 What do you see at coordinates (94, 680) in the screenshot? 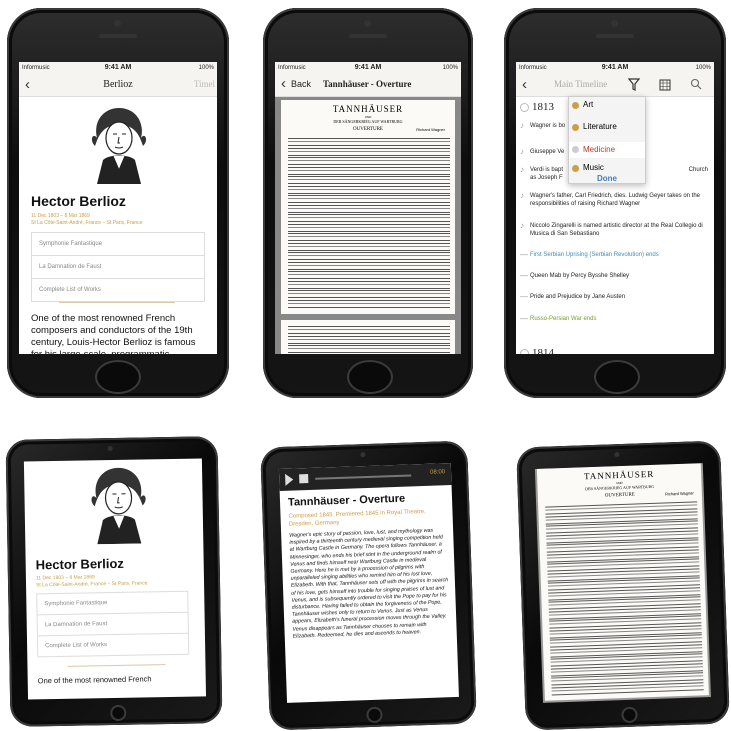
I see `bio-text: One of the most renowned French` at bounding box center [94, 680].